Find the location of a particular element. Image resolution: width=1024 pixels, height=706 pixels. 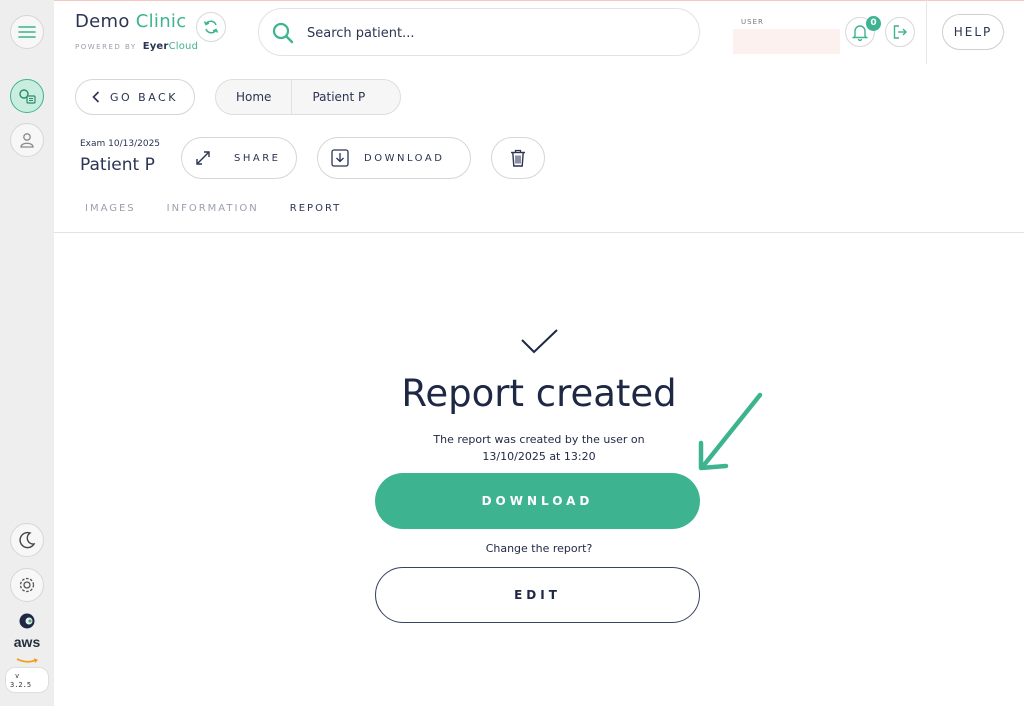

exam-list-icon is located at coordinates (27, 96).